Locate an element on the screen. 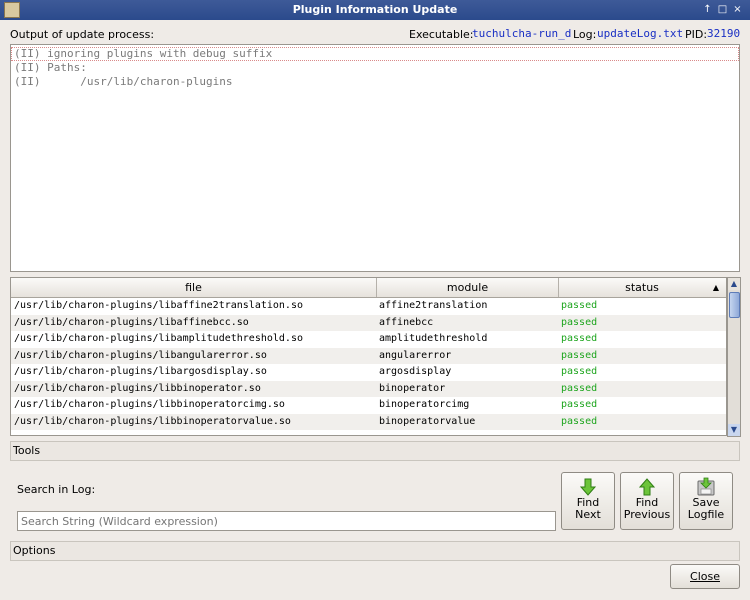 The width and height of the screenshot is (750, 600). log-line: (II) /usr/lib/charon-plugins is located at coordinates (123, 81).